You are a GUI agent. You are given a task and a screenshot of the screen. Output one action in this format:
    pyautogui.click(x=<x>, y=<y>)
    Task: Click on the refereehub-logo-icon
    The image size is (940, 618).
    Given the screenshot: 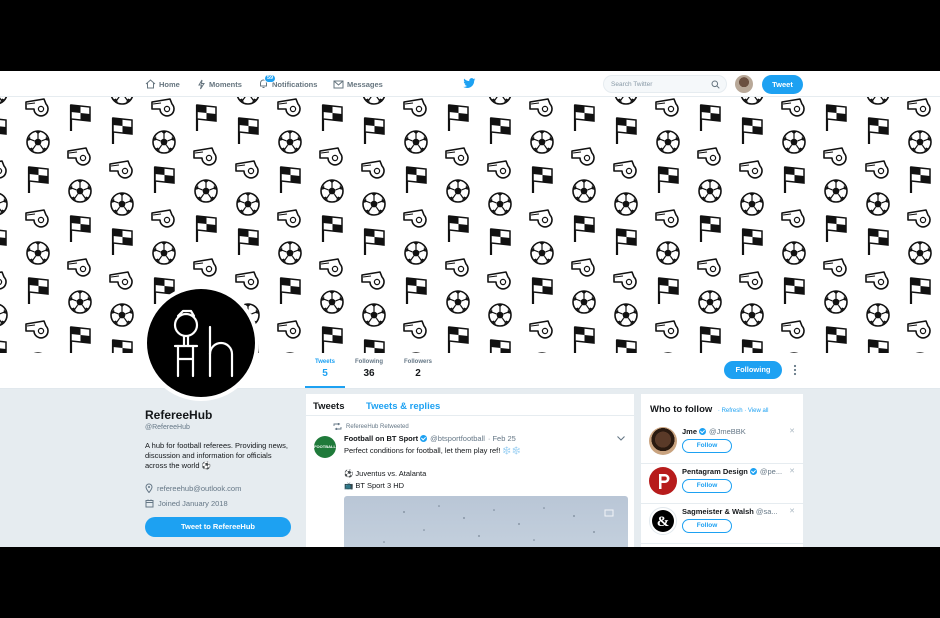 What is the action you would take?
    pyautogui.click(x=203, y=343)
    